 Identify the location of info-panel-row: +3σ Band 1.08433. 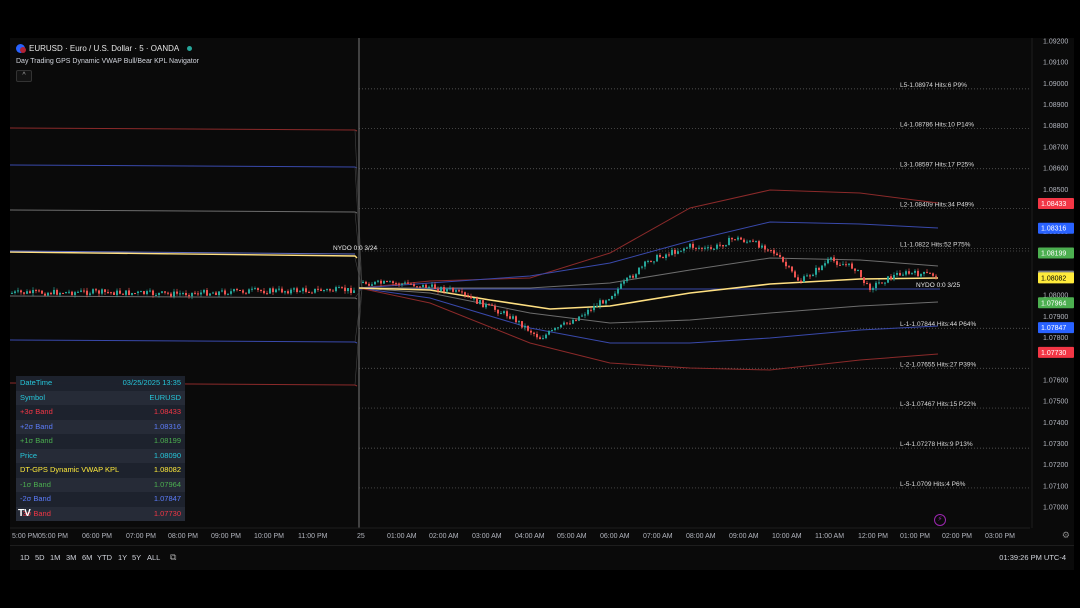
(100, 412).